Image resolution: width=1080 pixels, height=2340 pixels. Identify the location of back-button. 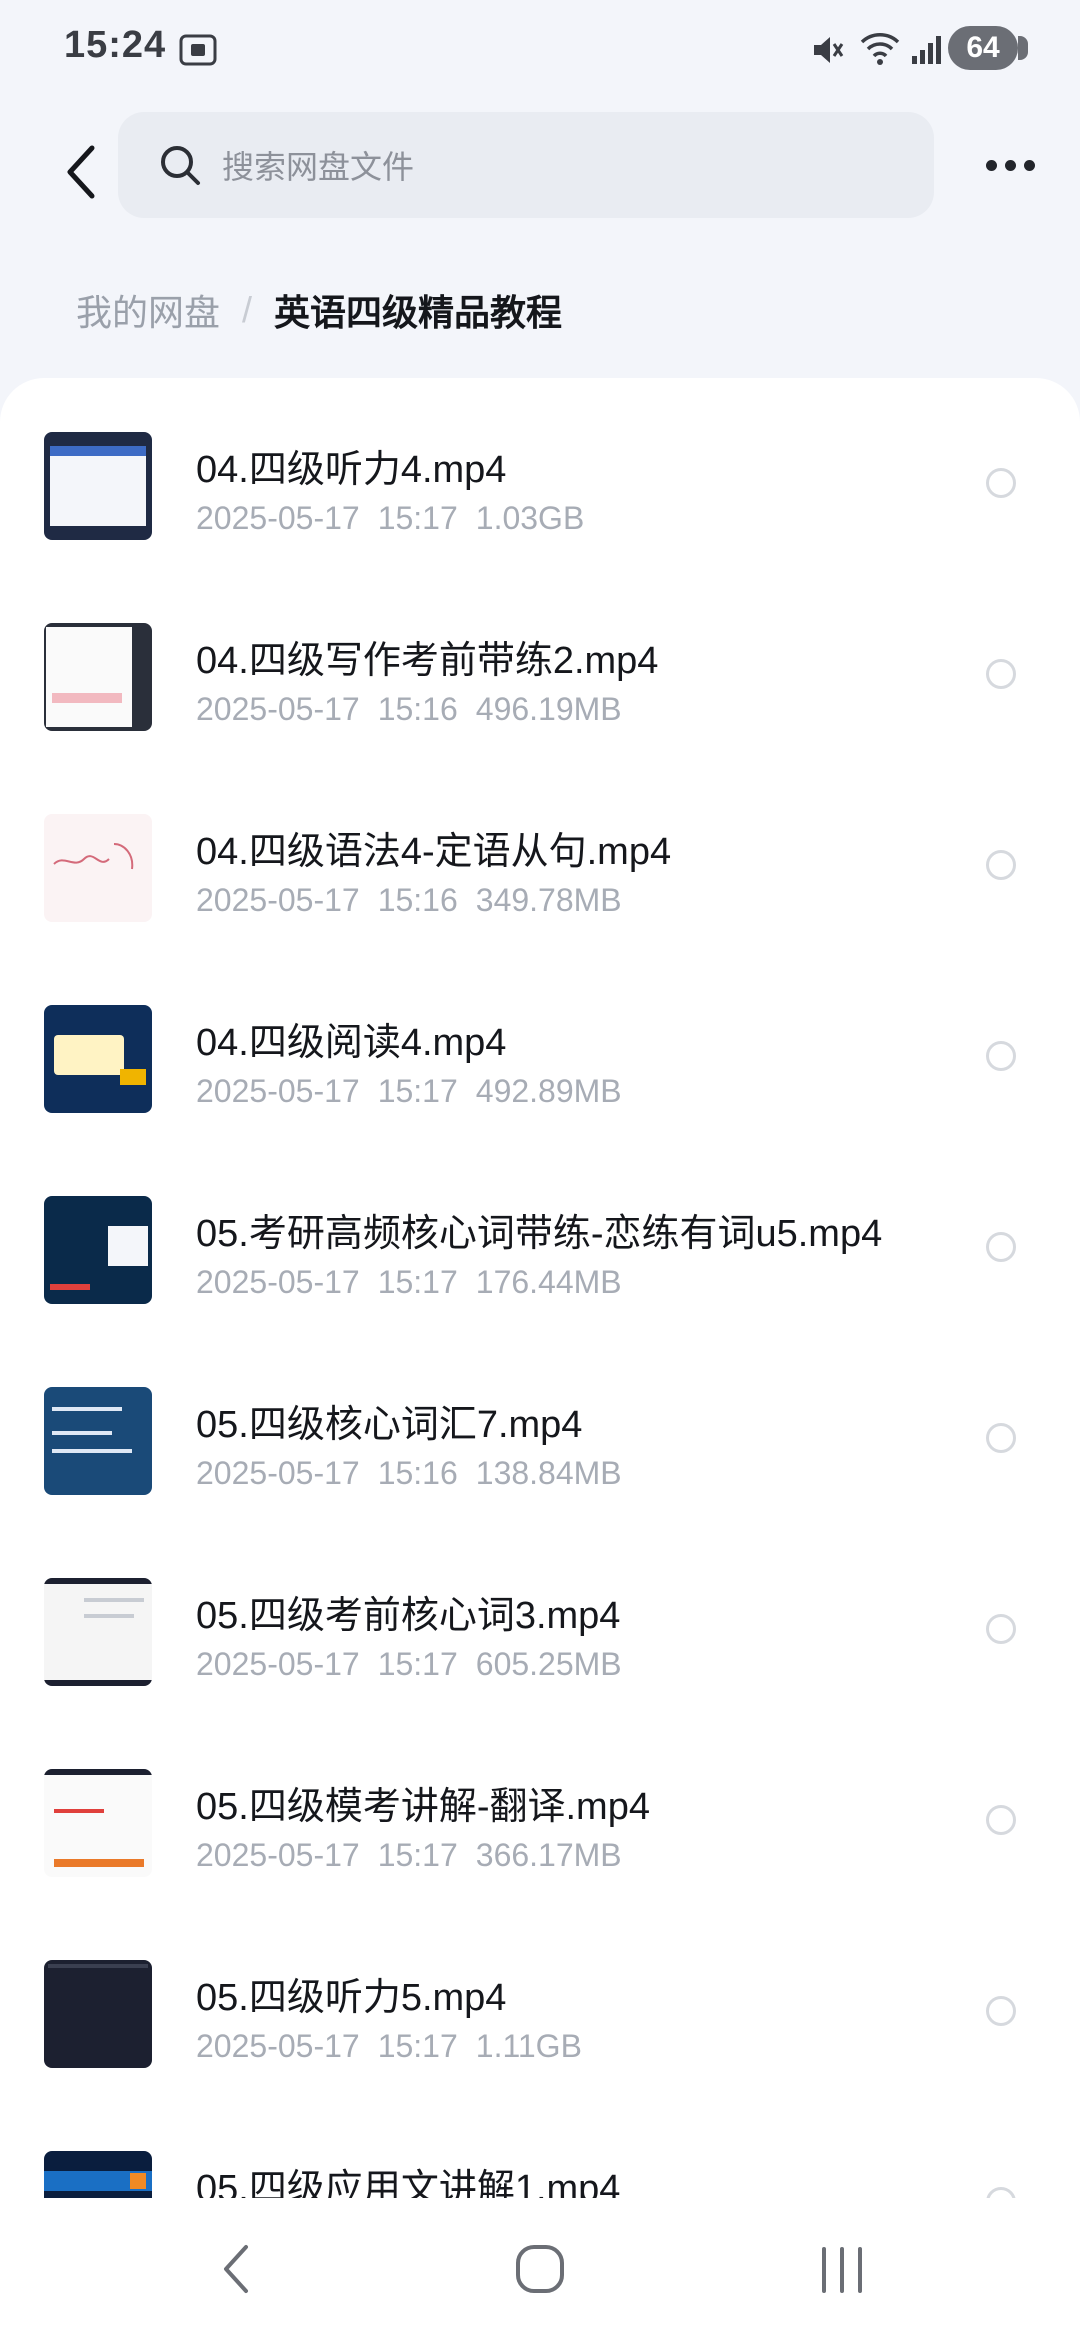
(82, 172).